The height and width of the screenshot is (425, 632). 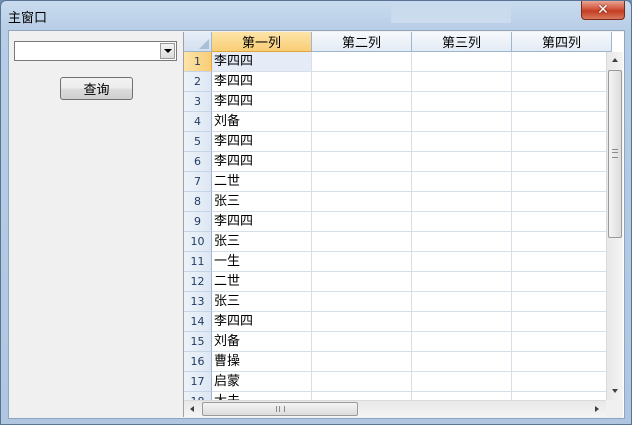 What do you see at coordinates (198, 122) in the screenshot?
I see `row-header: 4` at bounding box center [198, 122].